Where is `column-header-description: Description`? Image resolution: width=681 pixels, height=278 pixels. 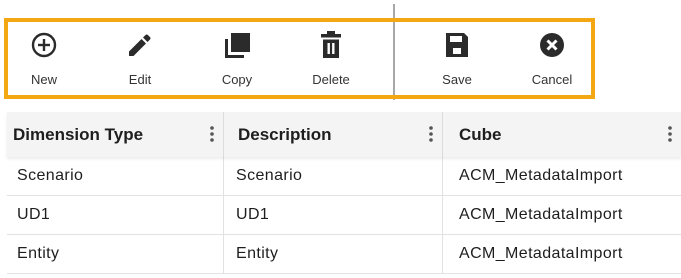
column-header-description: Description is located at coordinates (333, 134).